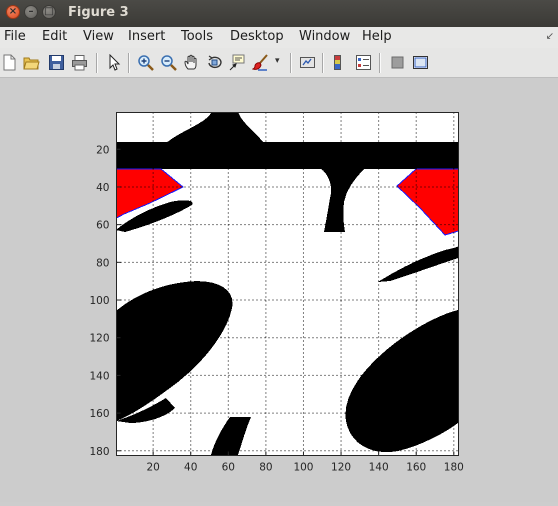  Describe the element at coordinates (363, 62) in the screenshot. I see `insert-legend-icon` at that location.